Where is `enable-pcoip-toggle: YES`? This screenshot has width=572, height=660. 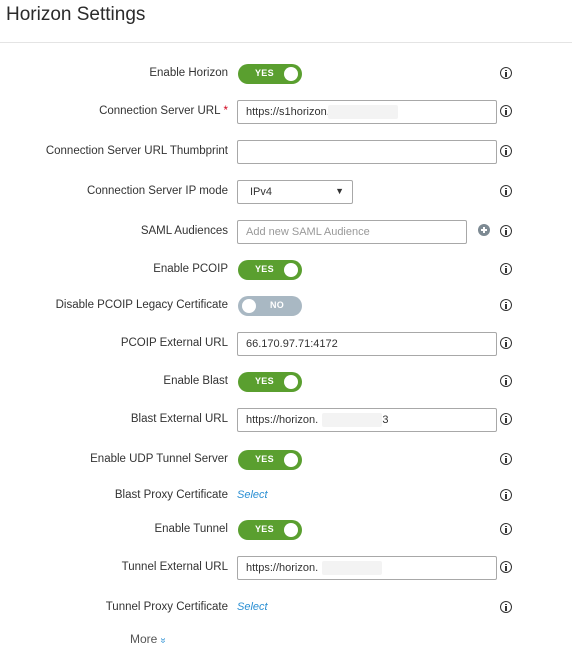
enable-pcoip-toggle: YES is located at coordinates (270, 270).